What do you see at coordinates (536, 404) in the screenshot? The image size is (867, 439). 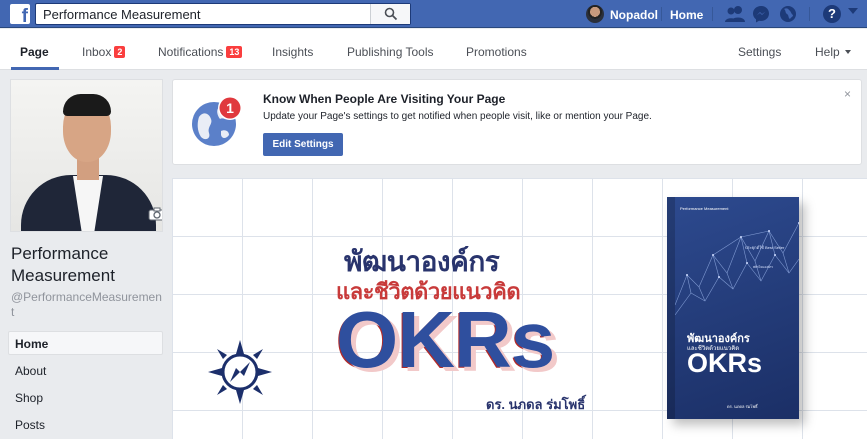 I see `cover-author: ดร. นภดล ร่มโพธิ์` at bounding box center [536, 404].